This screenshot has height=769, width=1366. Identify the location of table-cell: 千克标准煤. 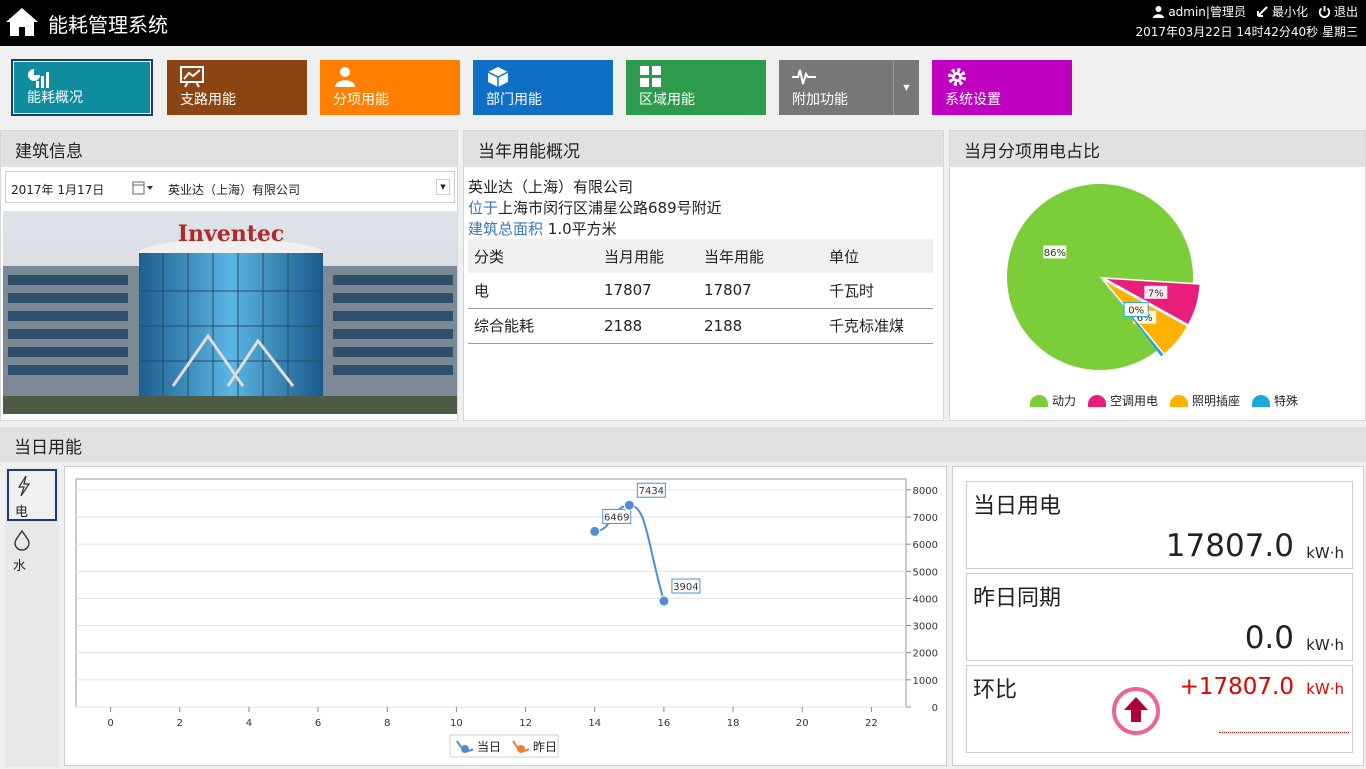
(878, 326).